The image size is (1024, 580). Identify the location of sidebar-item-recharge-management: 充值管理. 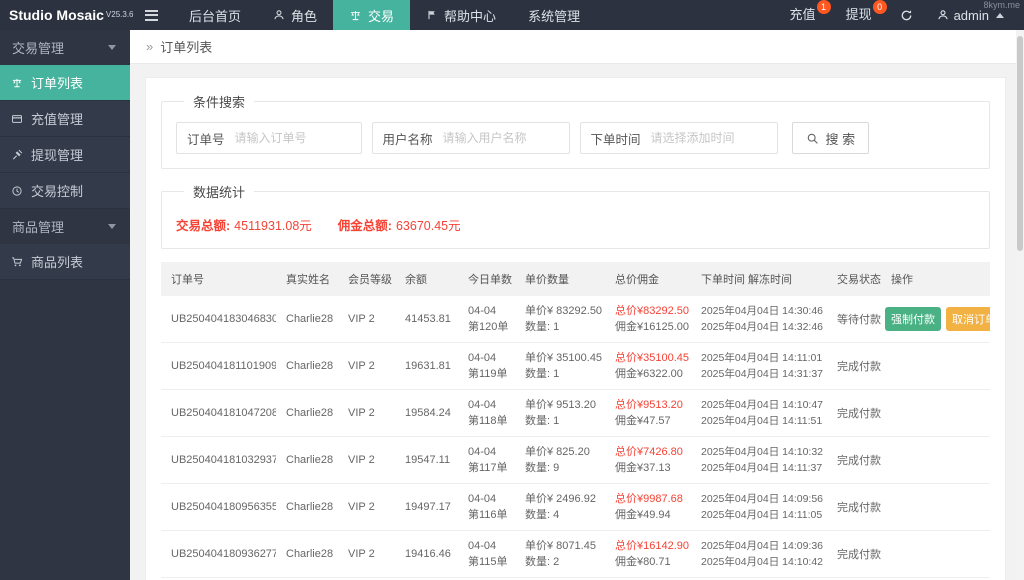
(65, 119).